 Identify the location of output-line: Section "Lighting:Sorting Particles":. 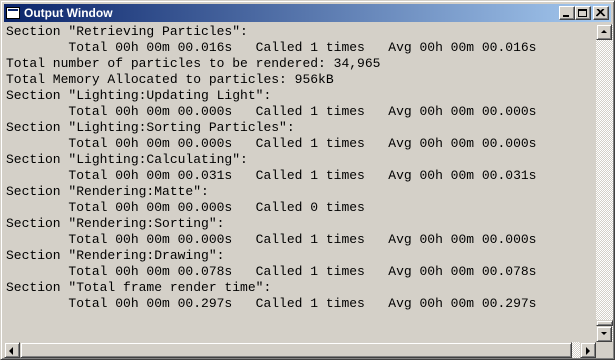
(150, 127).